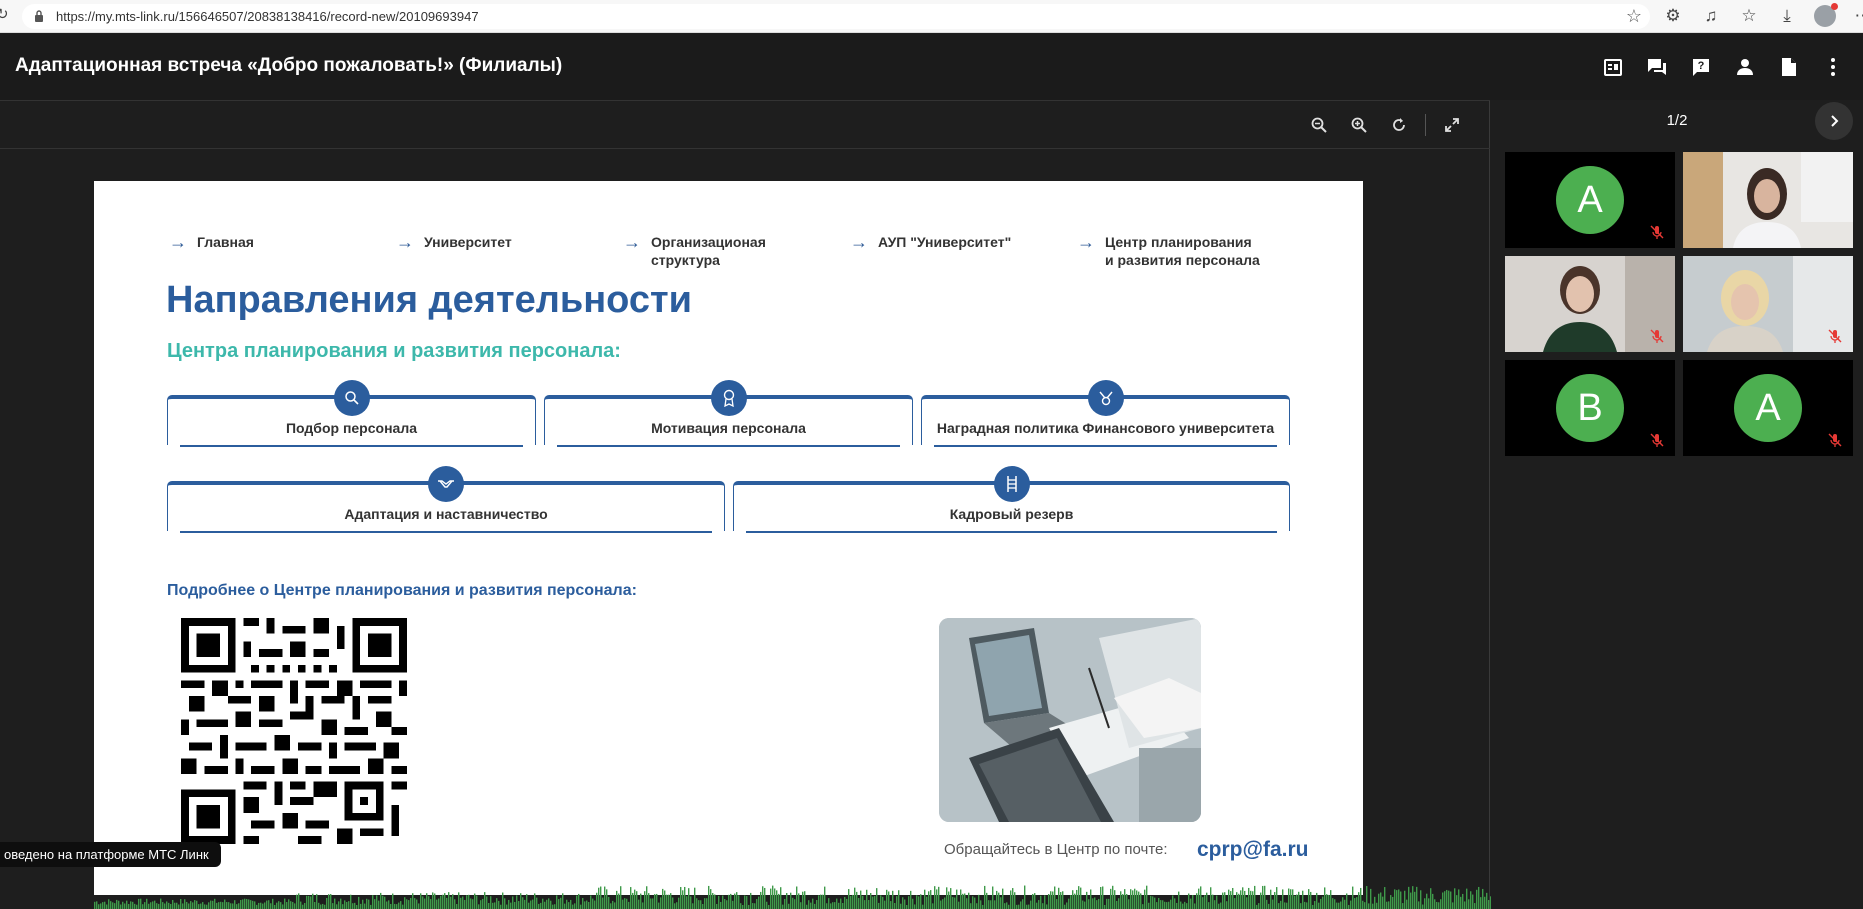  What do you see at coordinates (1319, 125) in the screenshot?
I see `zoom-out-icon` at bounding box center [1319, 125].